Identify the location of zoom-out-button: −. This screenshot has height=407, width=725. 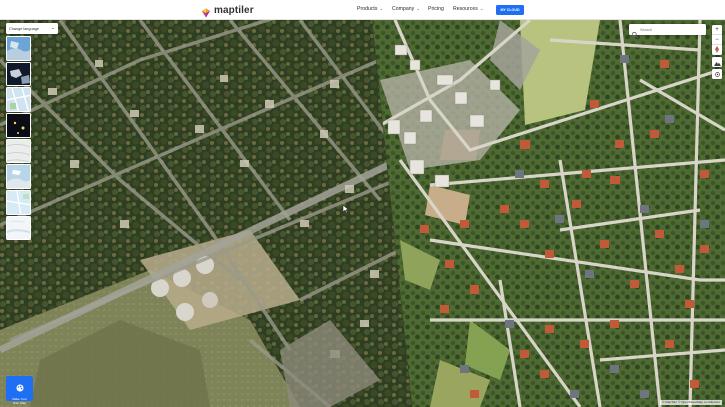
(717, 40).